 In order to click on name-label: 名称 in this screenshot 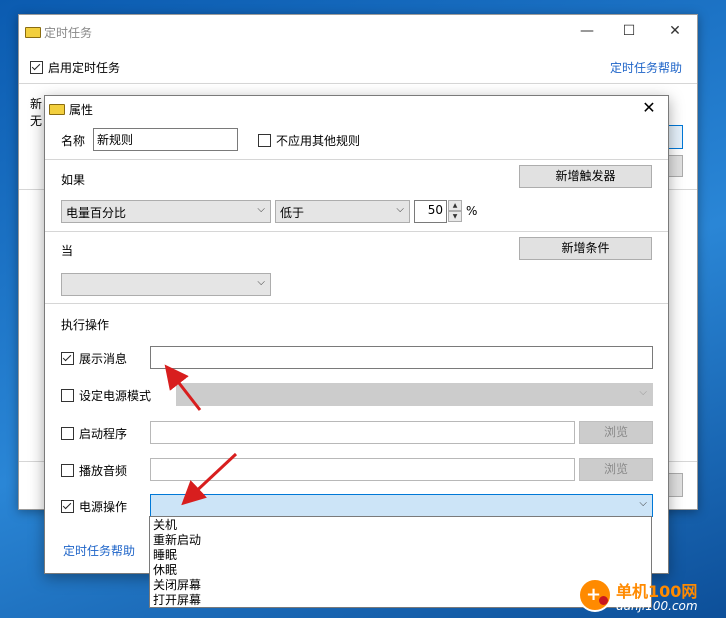, I will do `click(73, 141)`.